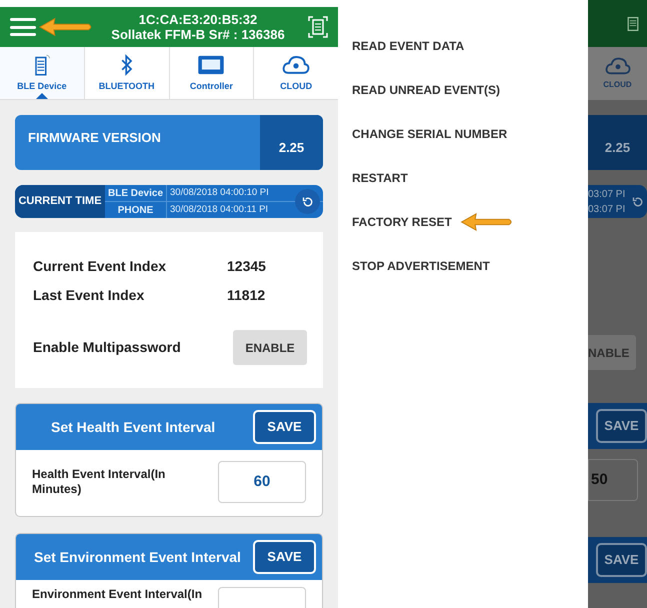  Describe the element at coordinates (94, 138) in the screenshot. I see `firmware-label: FIRMWARE VERSION` at that location.